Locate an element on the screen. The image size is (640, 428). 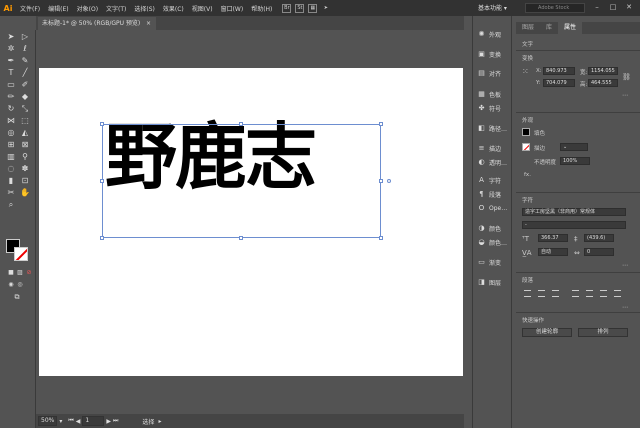
tab-layers: 图层 is located at coordinates (528, 28).